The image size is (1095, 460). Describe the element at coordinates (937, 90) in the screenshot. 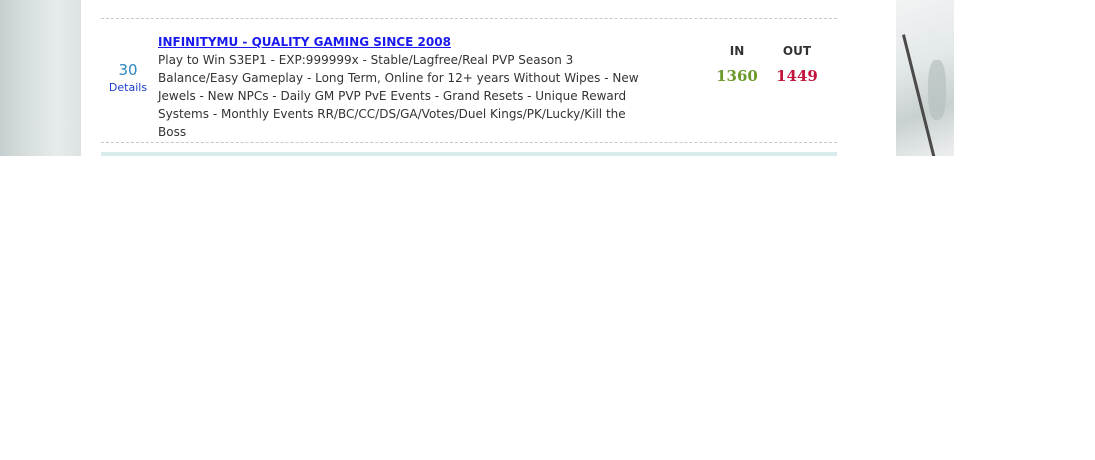

I see `background-decoration` at that location.